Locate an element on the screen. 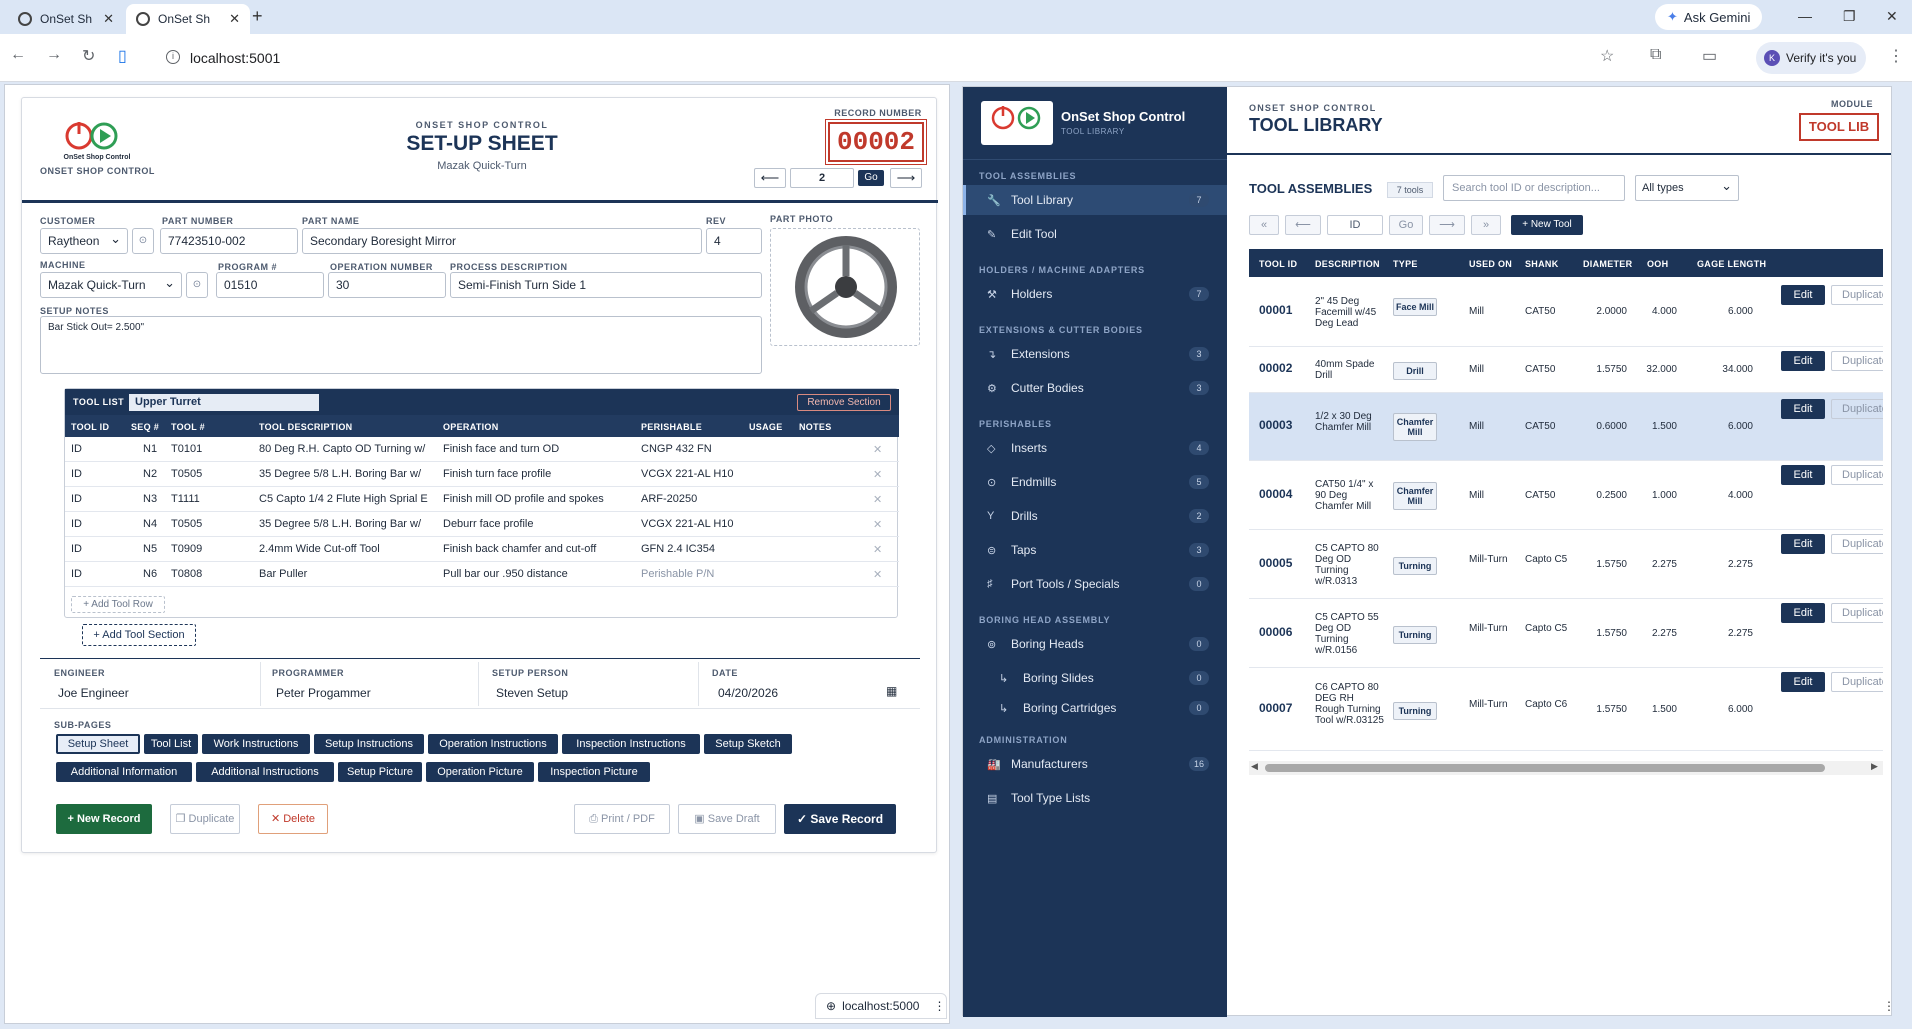 Image resolution: width=1912 pixels, height=1029 pixels. calendar-icon: ▦ is located at coordinates (891, 691).